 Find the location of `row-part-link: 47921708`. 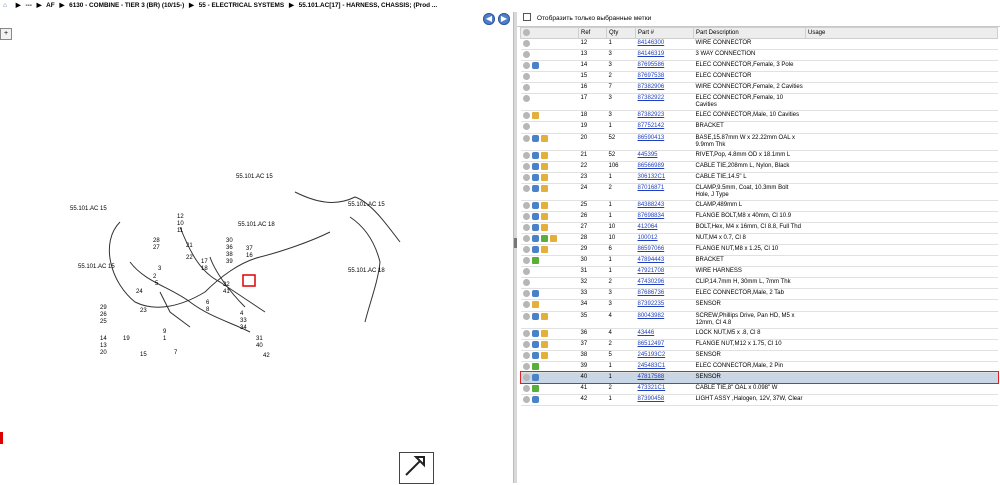

row-part-link: 47921708 is located at coordinates (664, 272).